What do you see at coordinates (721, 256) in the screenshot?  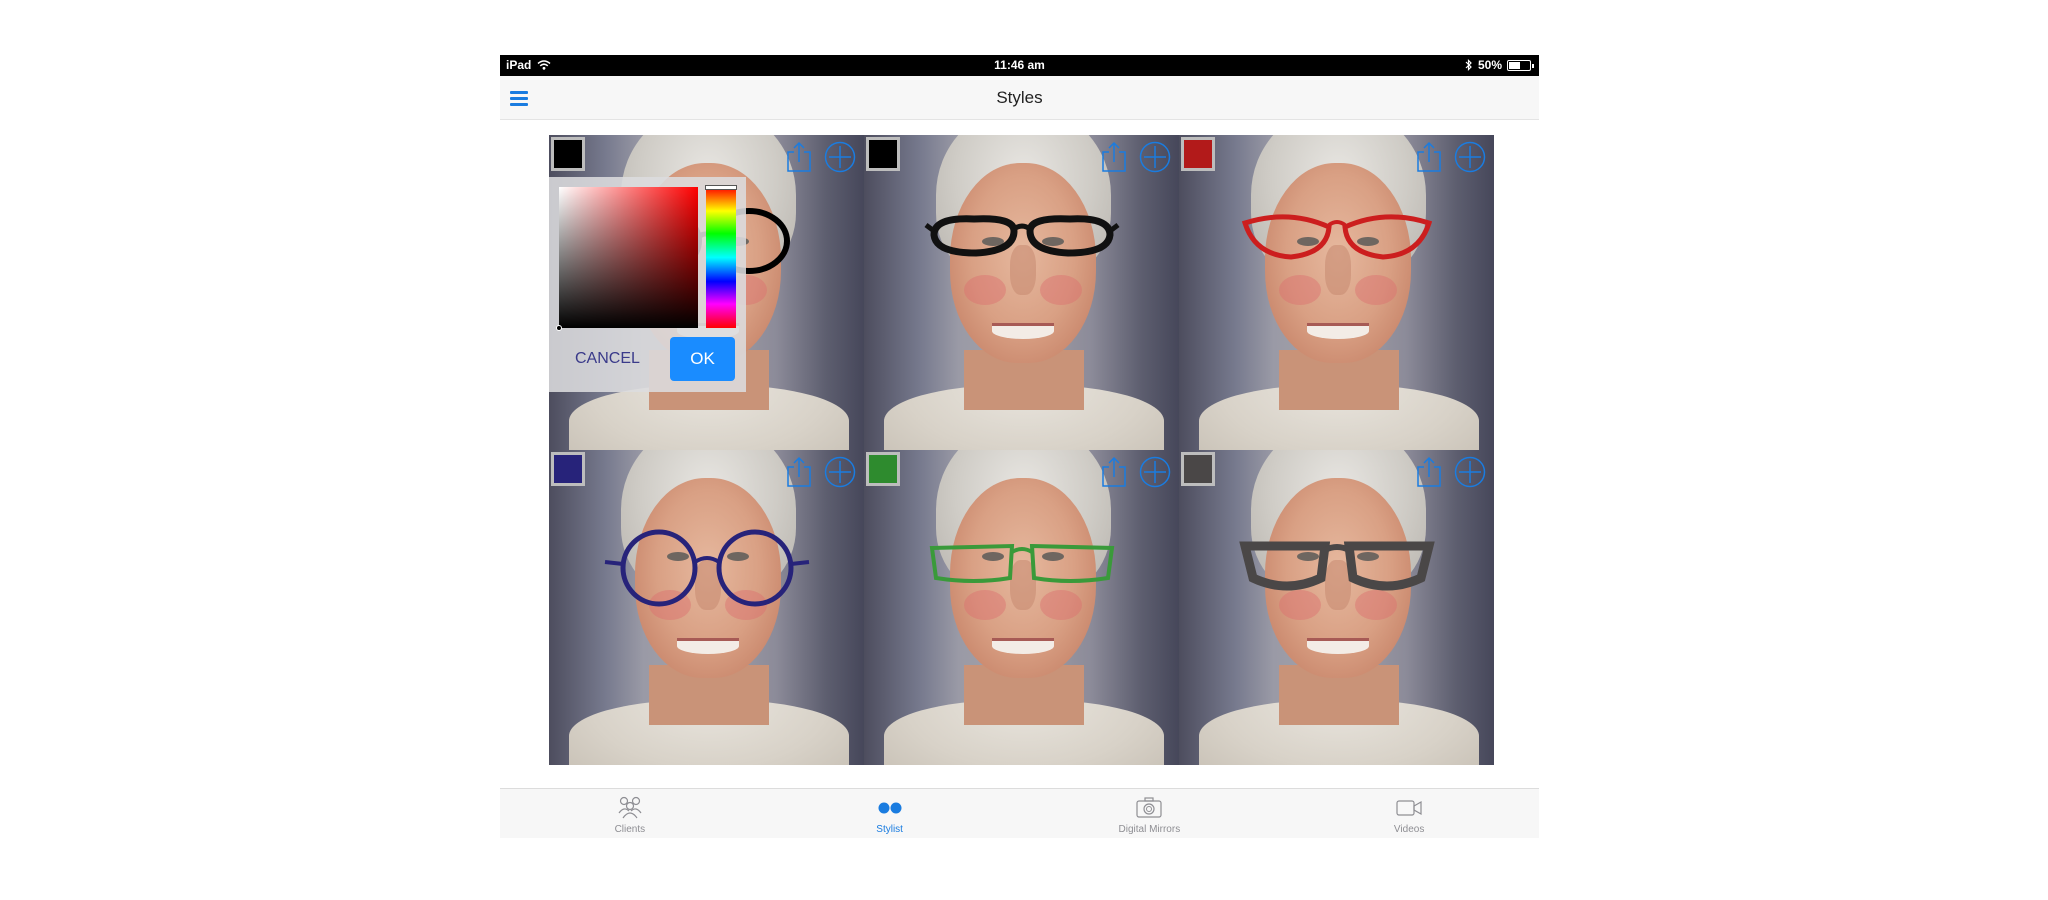 I see `hue-slider` at bounding box center [721, 256].